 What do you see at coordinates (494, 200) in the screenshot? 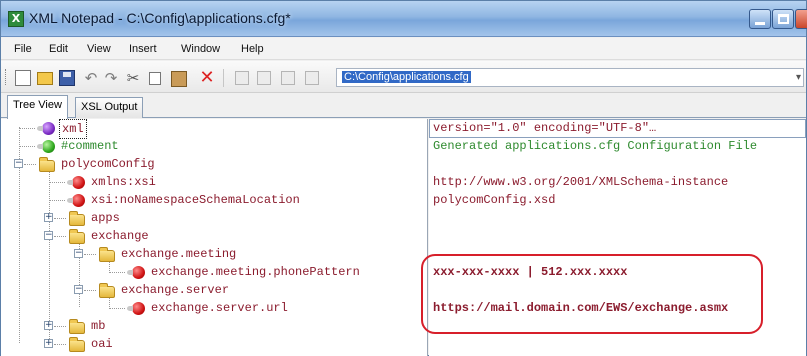
I see `value-cell: polycomConfig.xsd` at bounding box center [494, 200].